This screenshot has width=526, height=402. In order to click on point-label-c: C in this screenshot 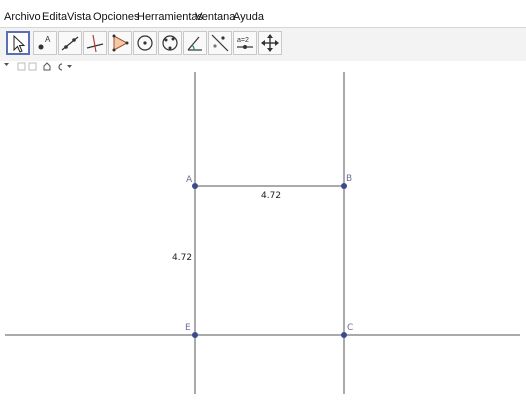, I will do `click(350, 328)`.